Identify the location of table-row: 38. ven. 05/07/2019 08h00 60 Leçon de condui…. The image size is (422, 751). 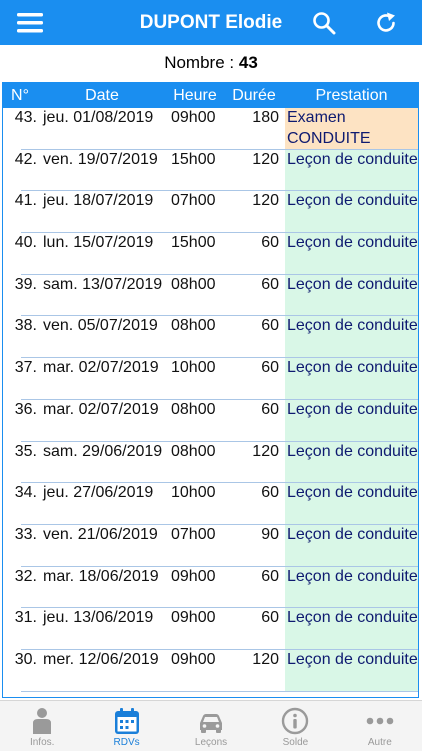
(210, 337).